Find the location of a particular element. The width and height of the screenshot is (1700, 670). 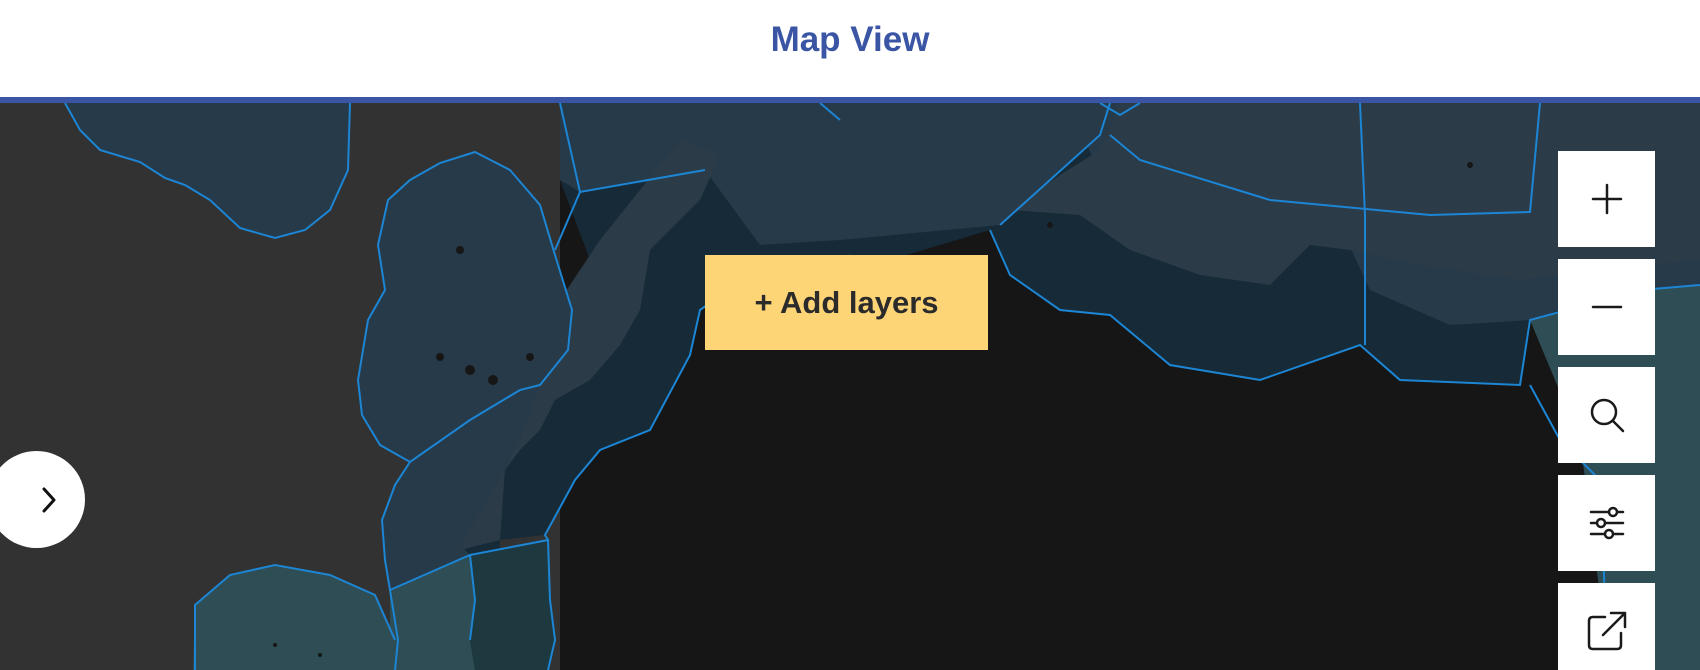

search-icon is located at coordinates (1607, 415).